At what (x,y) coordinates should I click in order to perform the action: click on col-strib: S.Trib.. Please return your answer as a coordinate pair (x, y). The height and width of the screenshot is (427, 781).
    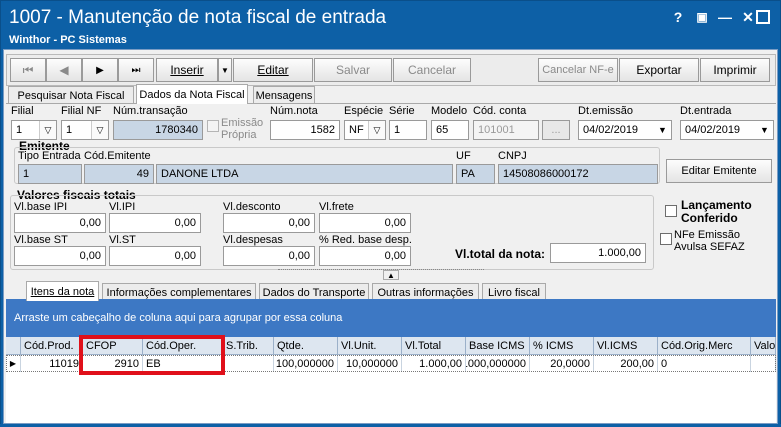
    Looking at the image, I should click on (248, 346).